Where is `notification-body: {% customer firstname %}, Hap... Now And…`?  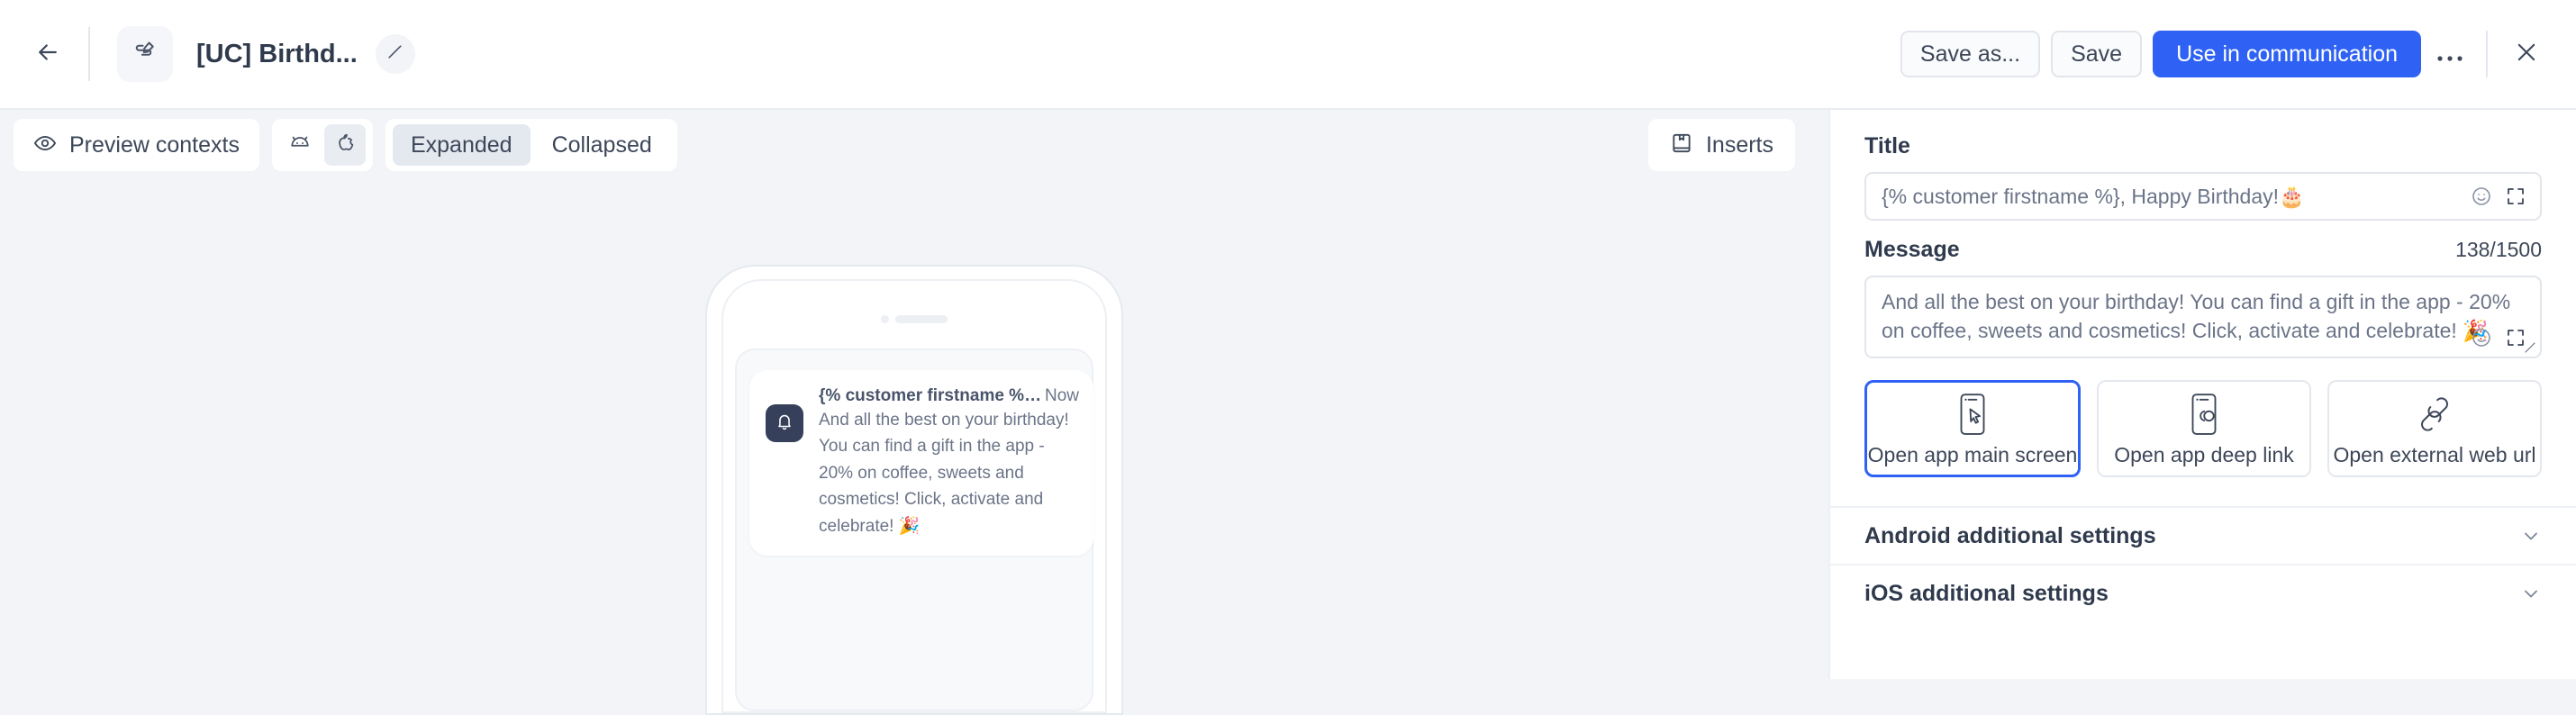
notification-body: {% customer firstname %}, Hap... Now And… is located at coordinates (949, 462).